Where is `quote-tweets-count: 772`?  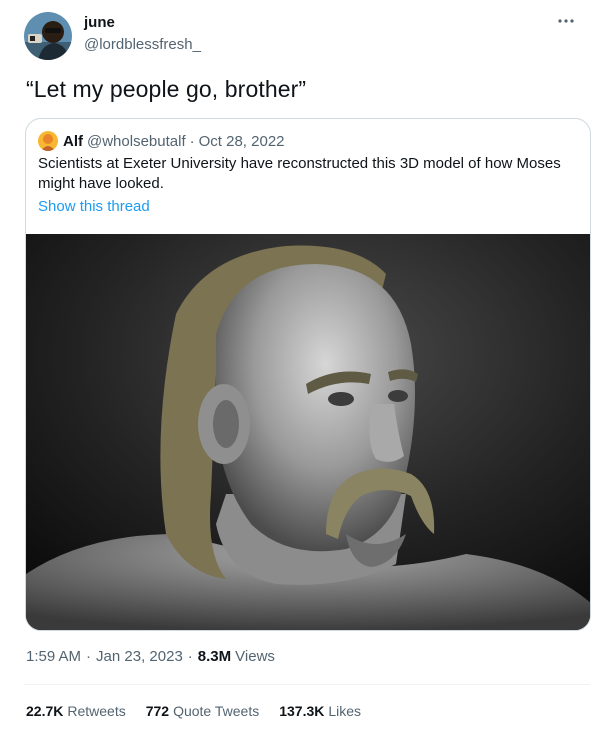
quote-tweets-count: 772 is located at coordinates (157, 711).